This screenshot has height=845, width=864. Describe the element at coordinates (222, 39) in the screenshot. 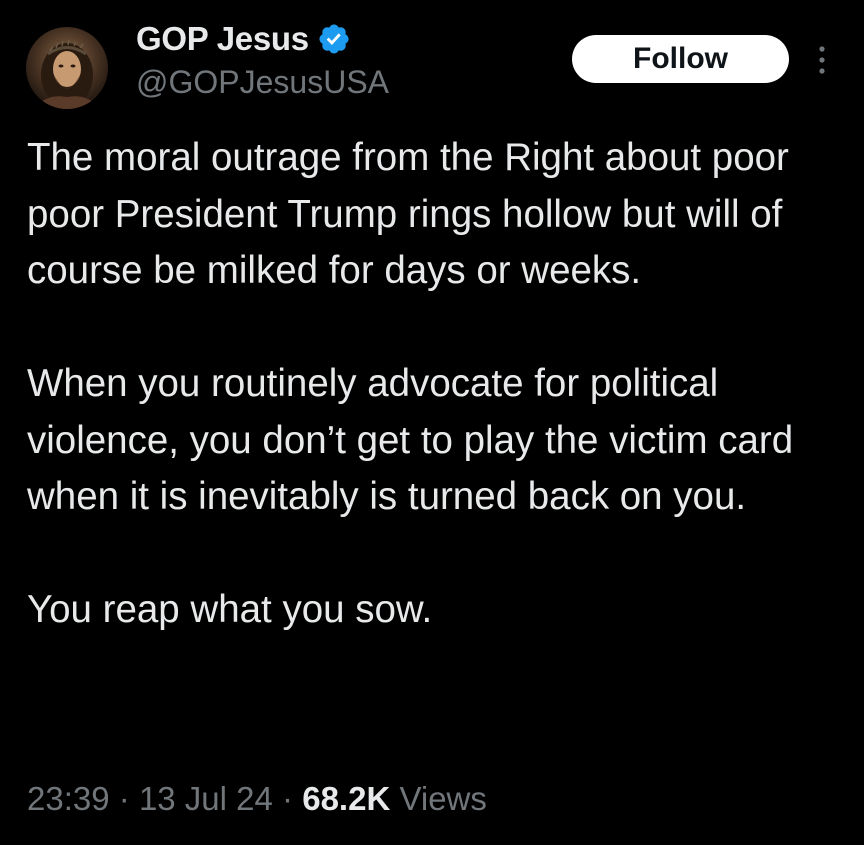

I see `author-display-name: GOP Jesus` at that location.